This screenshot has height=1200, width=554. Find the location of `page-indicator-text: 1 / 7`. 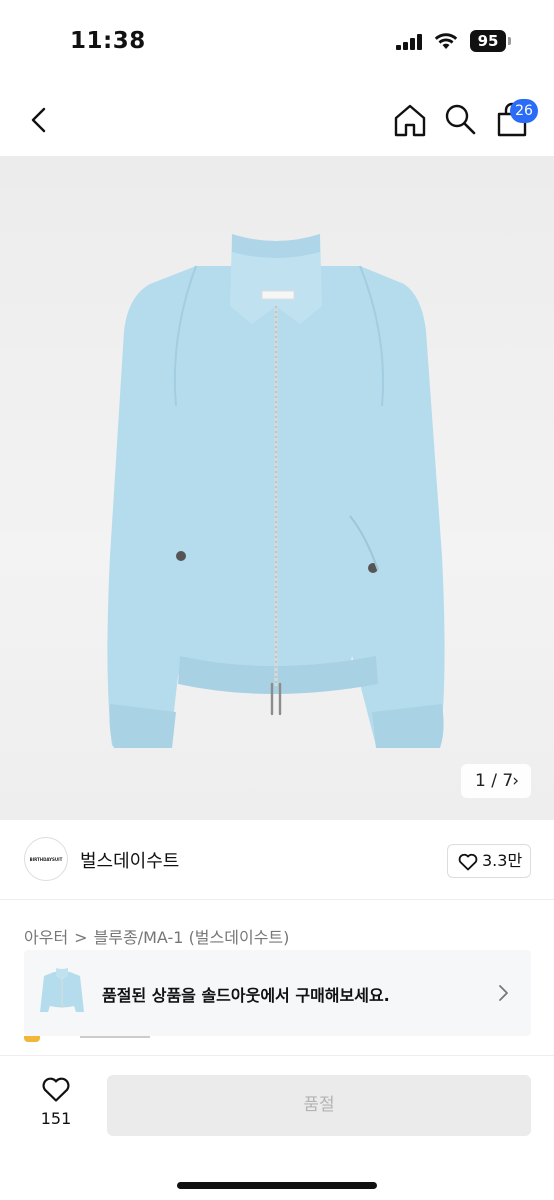

page-indicator-text: 1 / 7 is located at coordinates (494, 781).